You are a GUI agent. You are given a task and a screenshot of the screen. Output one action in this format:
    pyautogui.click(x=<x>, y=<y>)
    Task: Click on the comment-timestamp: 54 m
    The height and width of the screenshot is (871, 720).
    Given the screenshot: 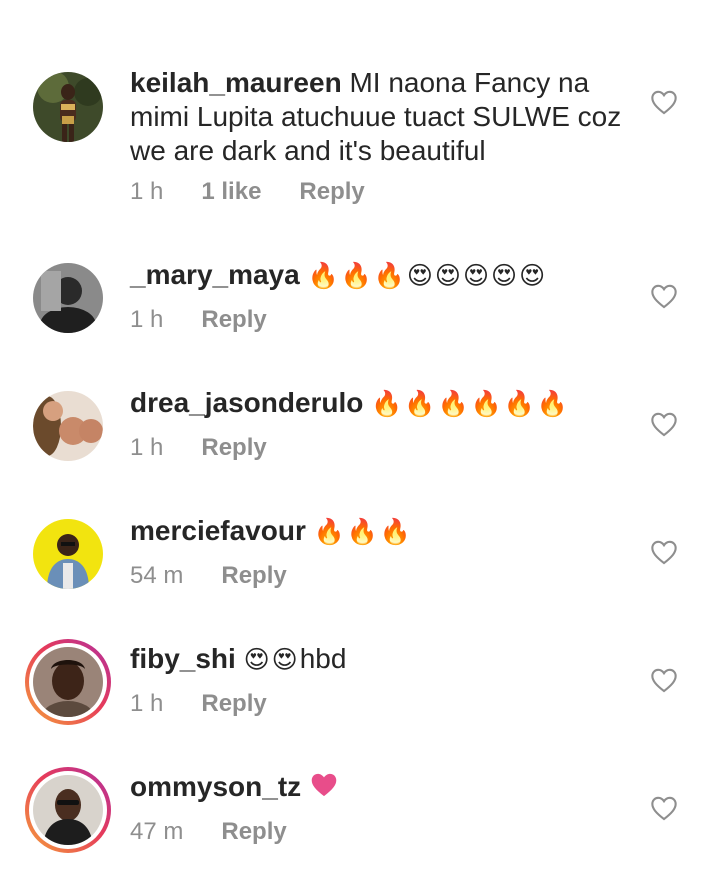 What is the action you would take?
    pyautogui.click(x=157, y=575)
    